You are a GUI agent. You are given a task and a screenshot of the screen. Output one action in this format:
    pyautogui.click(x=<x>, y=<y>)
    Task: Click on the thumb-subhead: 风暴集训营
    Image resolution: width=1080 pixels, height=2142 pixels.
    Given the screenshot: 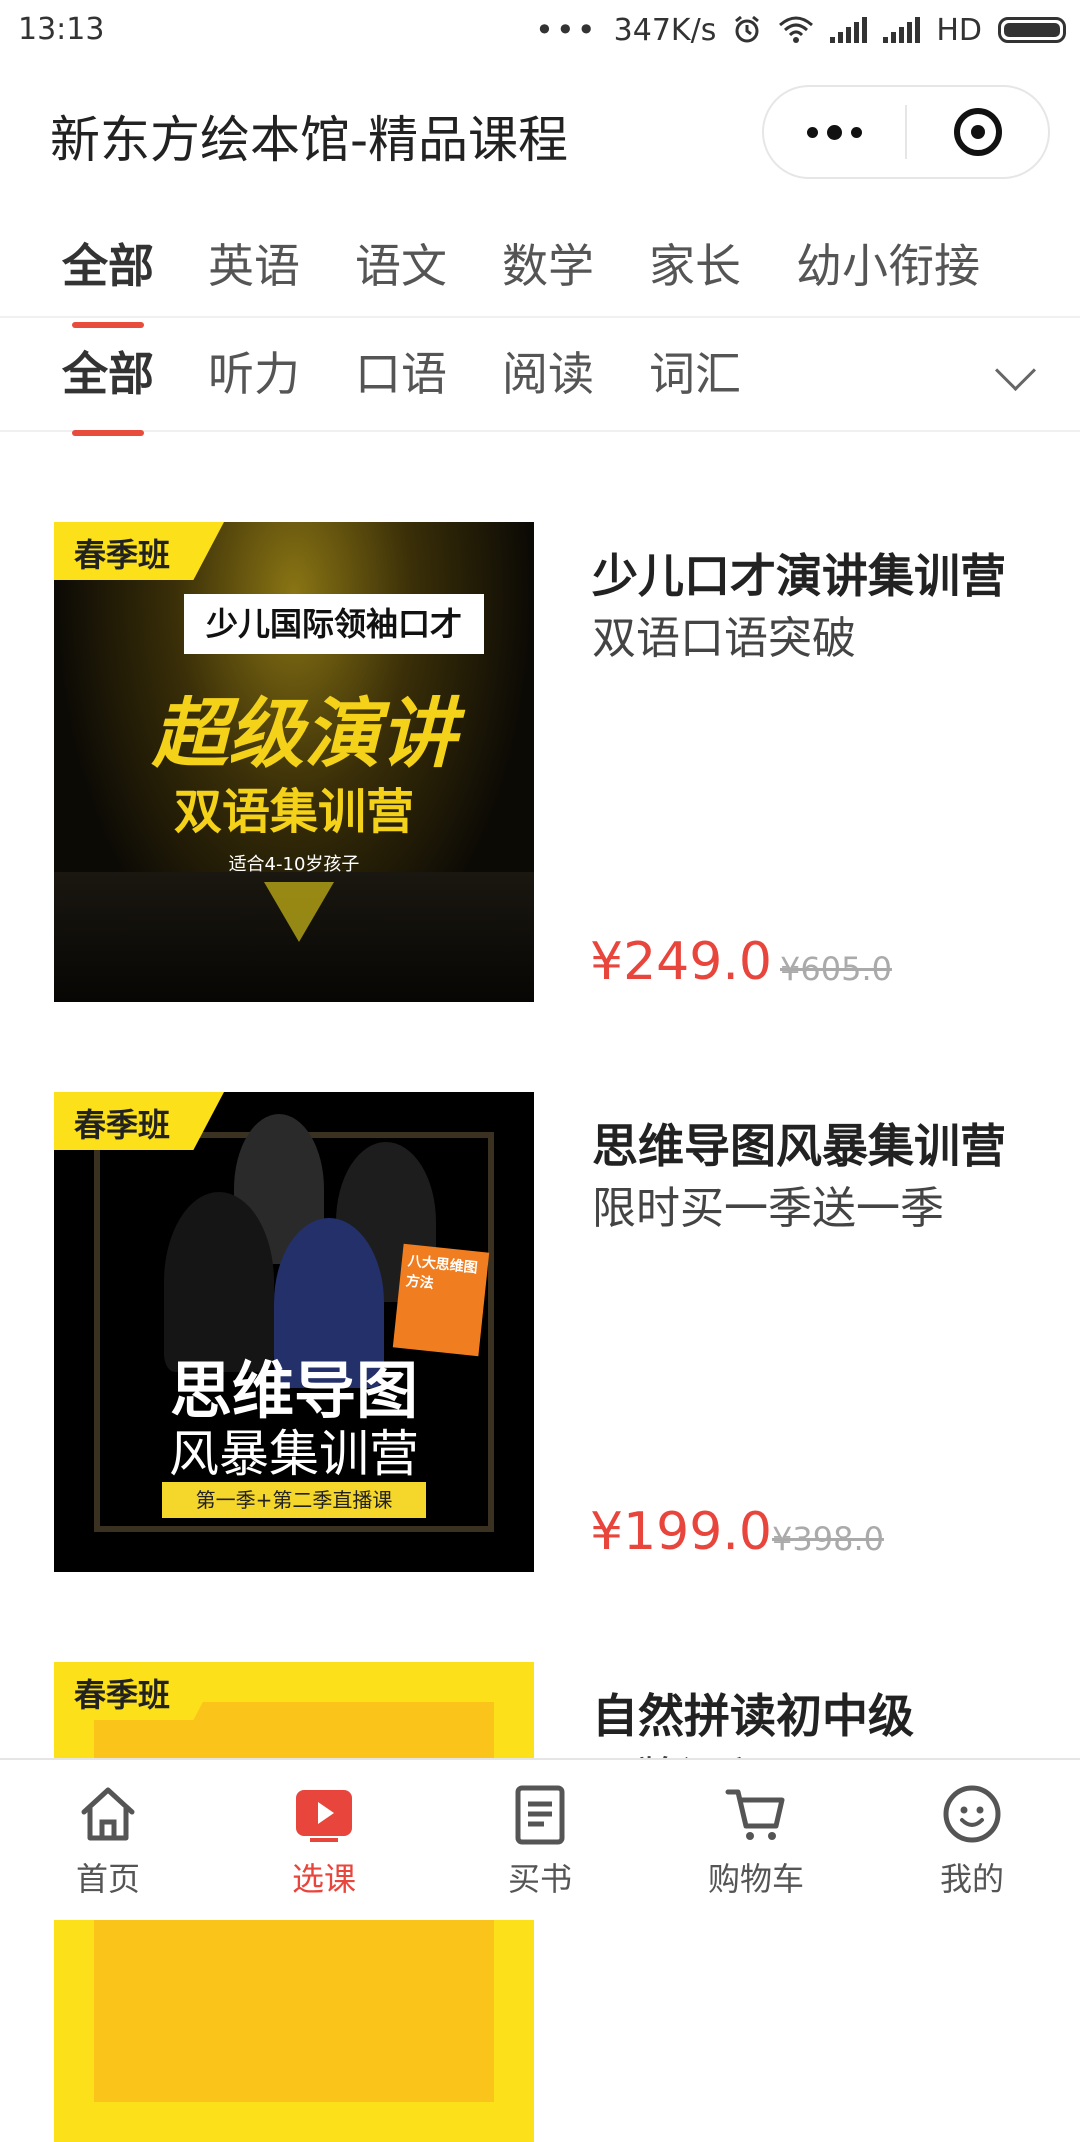 What is the action you would take?
    pyautogui.click(x=294, y=1454)
    